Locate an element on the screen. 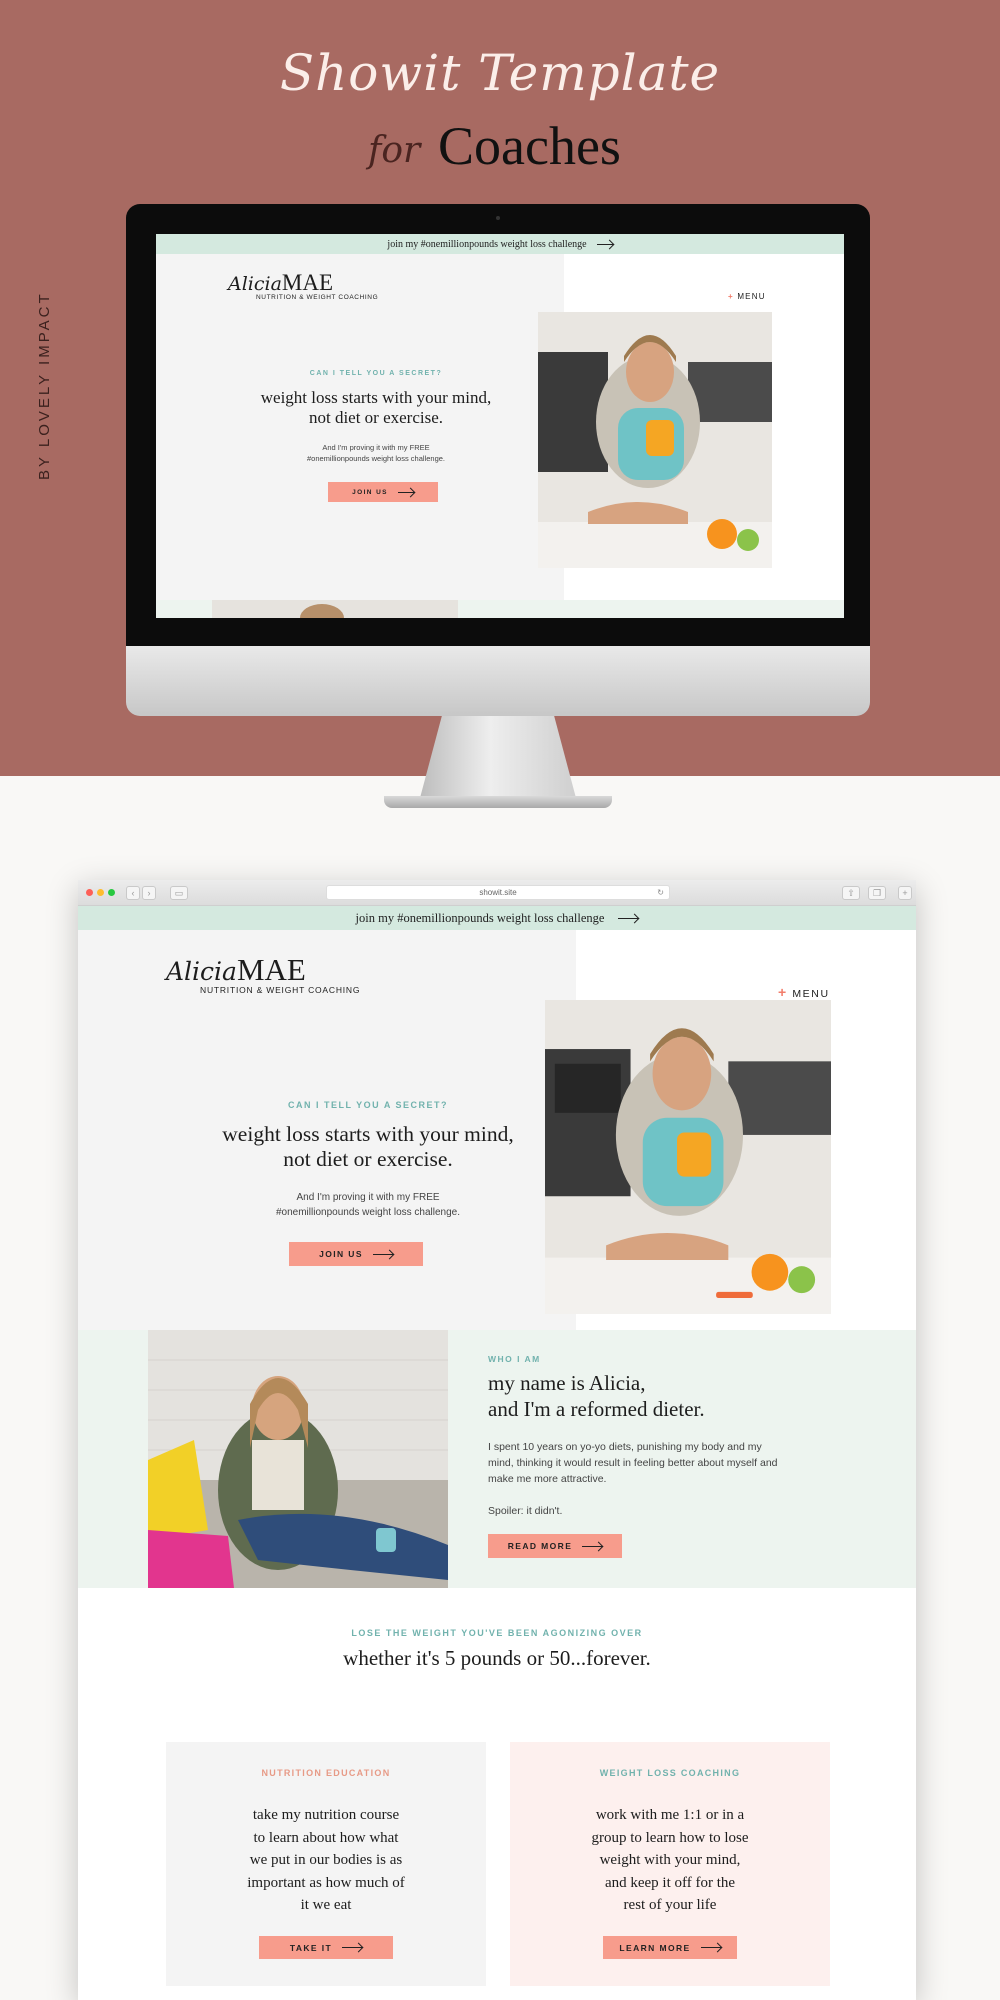 The image size is (1000, 2000). sidebar-icon: ▭ is located at coordinates (179, 893).